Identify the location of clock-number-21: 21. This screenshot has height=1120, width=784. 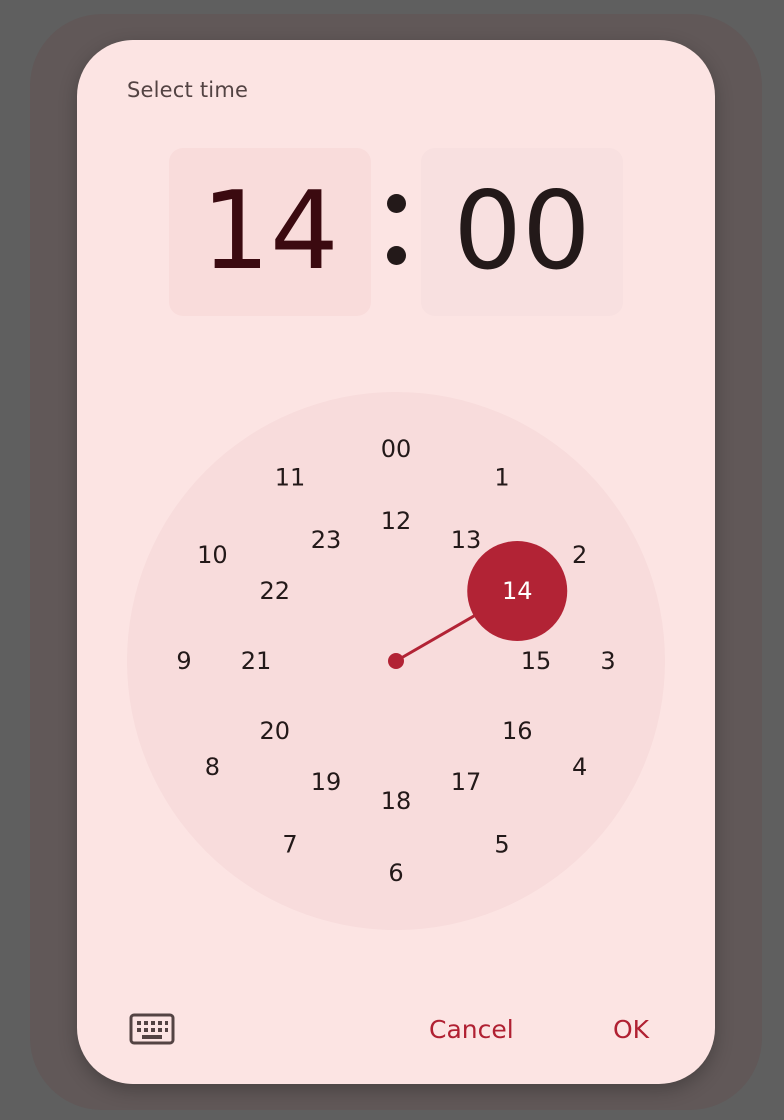
(256, 661).